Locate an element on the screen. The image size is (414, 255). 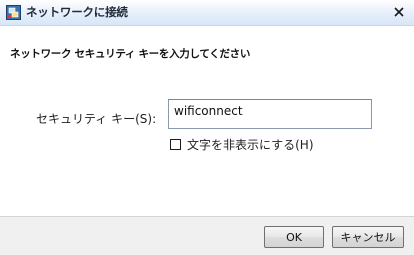
close-button is located at coordinates (399, 12).